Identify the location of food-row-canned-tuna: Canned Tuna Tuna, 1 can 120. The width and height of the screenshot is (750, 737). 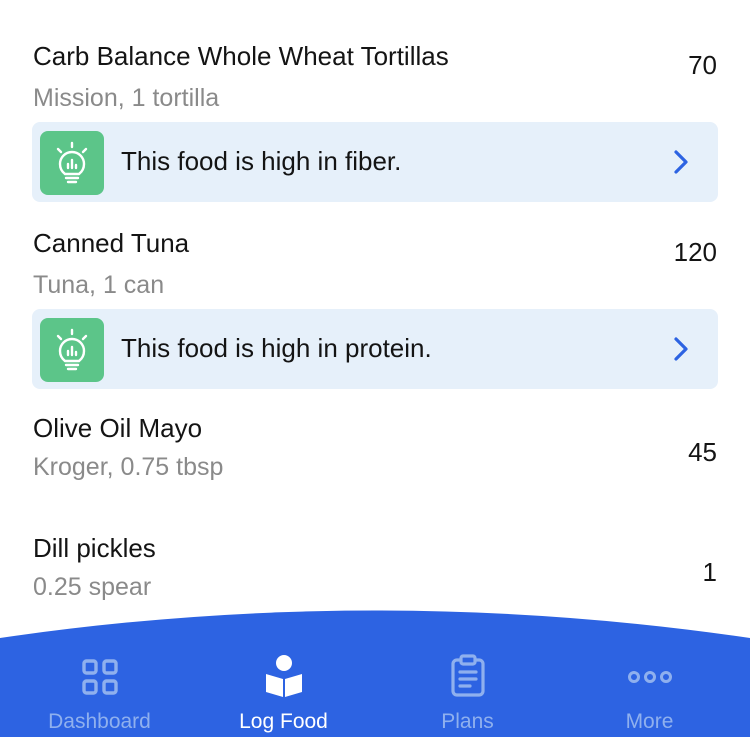
(375, 259).